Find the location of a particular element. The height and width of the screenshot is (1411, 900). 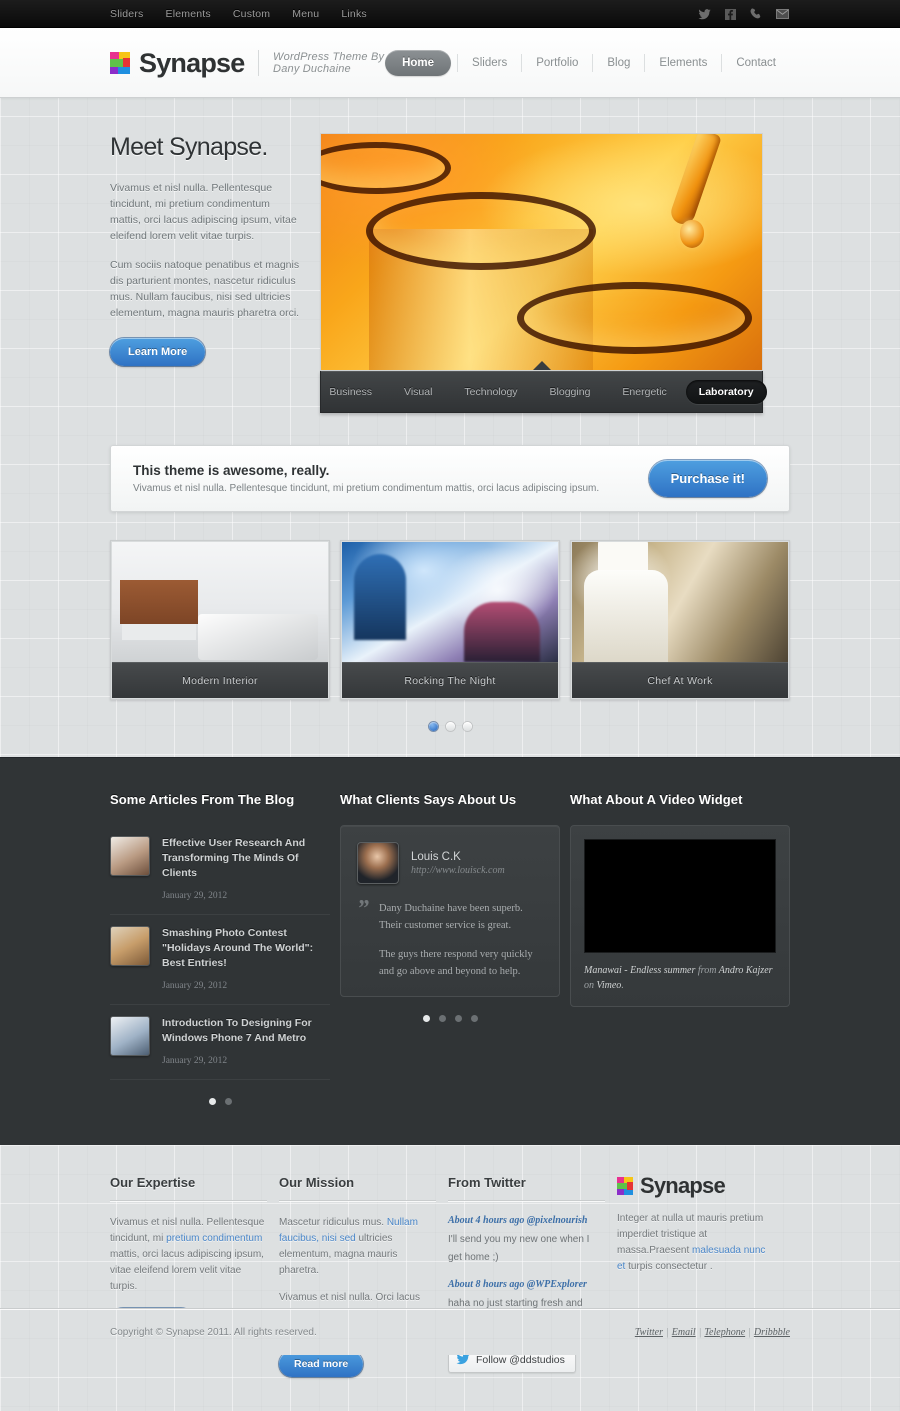

video-caption-title: Manawai - Endless summer is located at coordinates (639, 970).